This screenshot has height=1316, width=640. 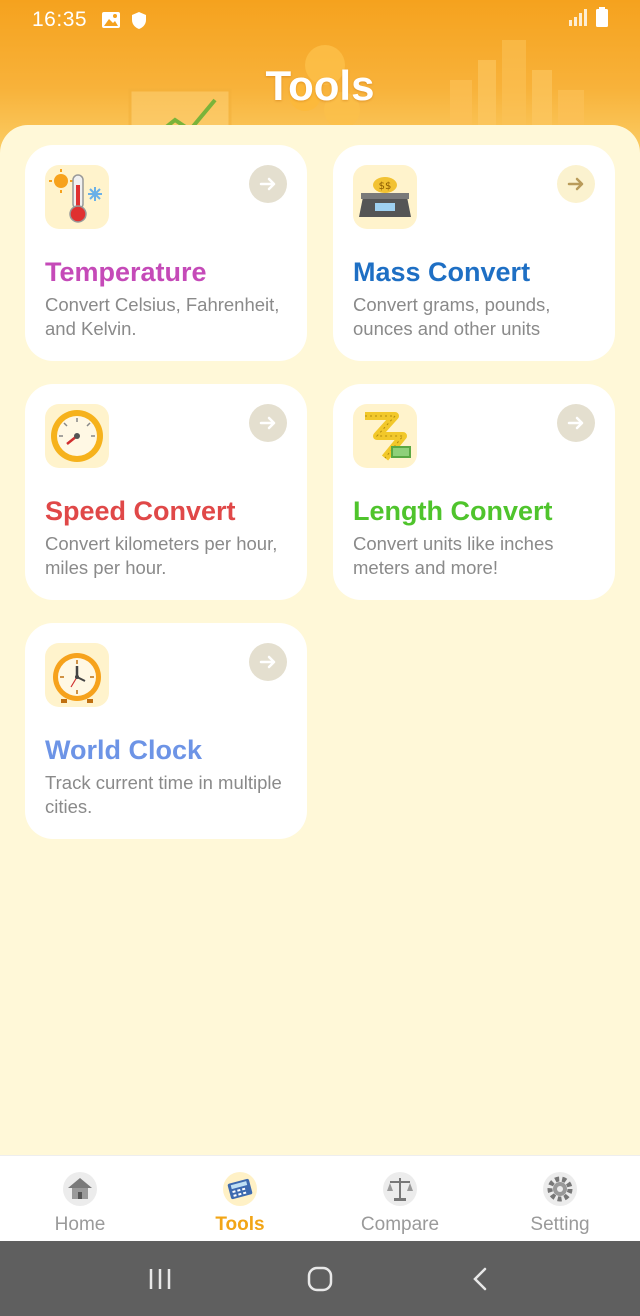 I want to click on scale-icon: $$, so click(x=385, y=197).